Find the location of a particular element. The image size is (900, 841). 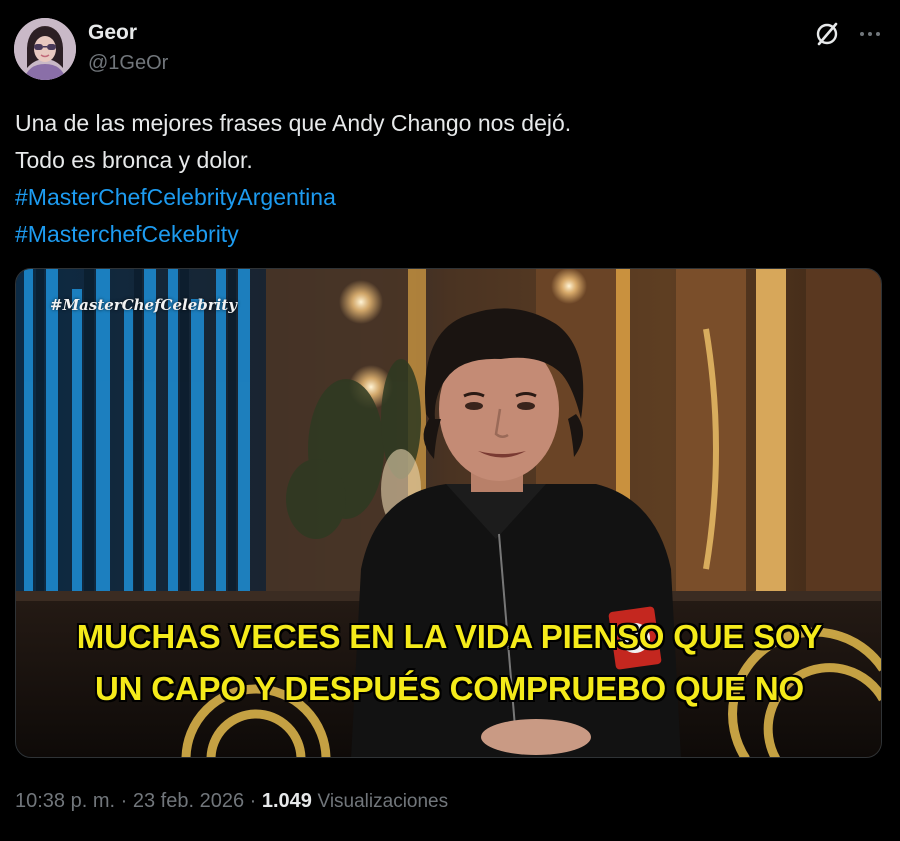

display-name: Geor is located at coordinates (112, 33).